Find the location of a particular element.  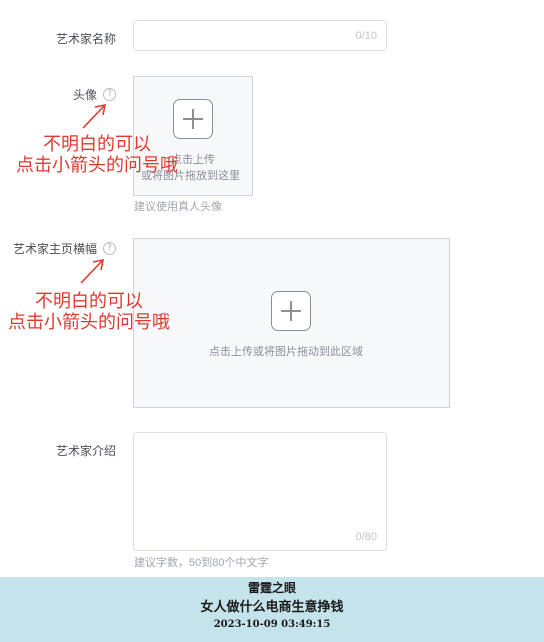

banner-label: 艺术家主页横幅 ? is located at coordinates (64, 248).